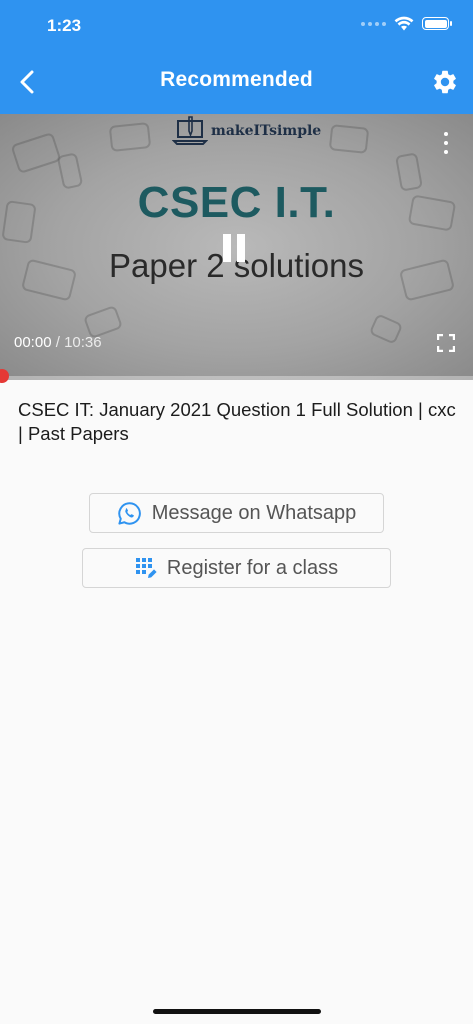 The height and width of the screenshot is (1024, 473). What do you see at coordinates (446, 134) in the screenshot?
I see `more-vertical-icon` at bounding box center [446, 134].